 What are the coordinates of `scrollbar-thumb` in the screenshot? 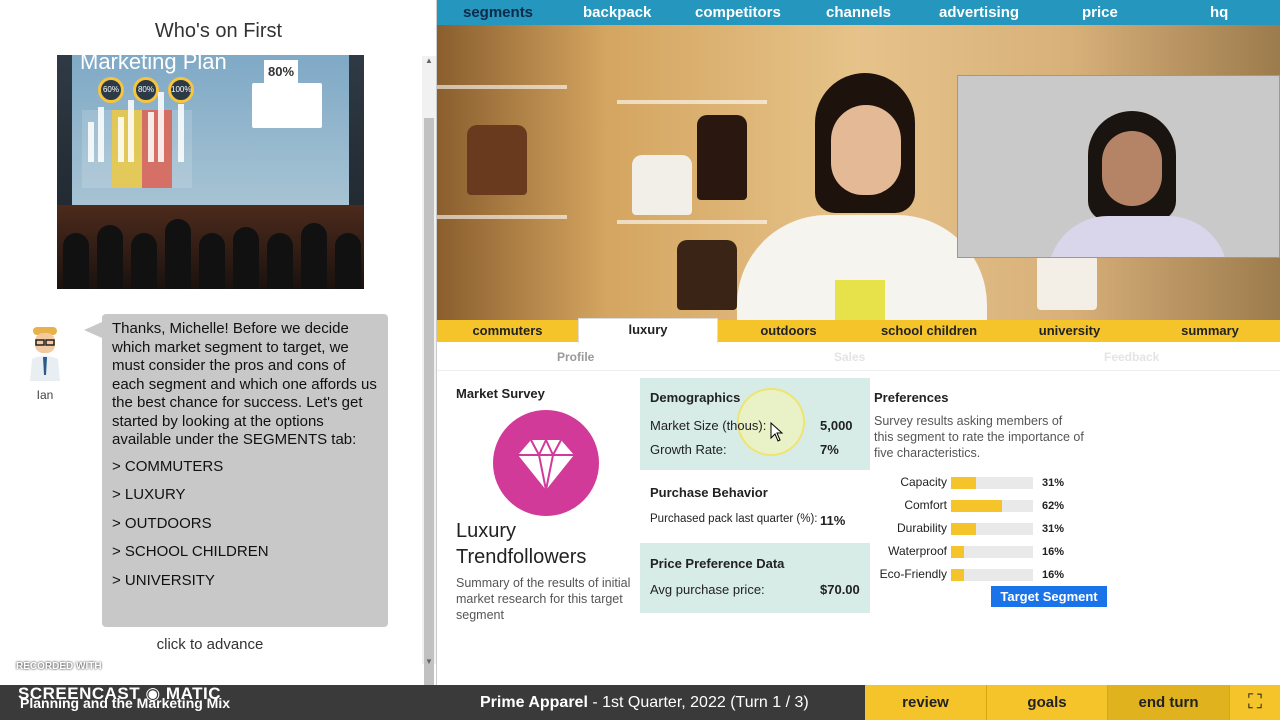 It's located at (429, 411).